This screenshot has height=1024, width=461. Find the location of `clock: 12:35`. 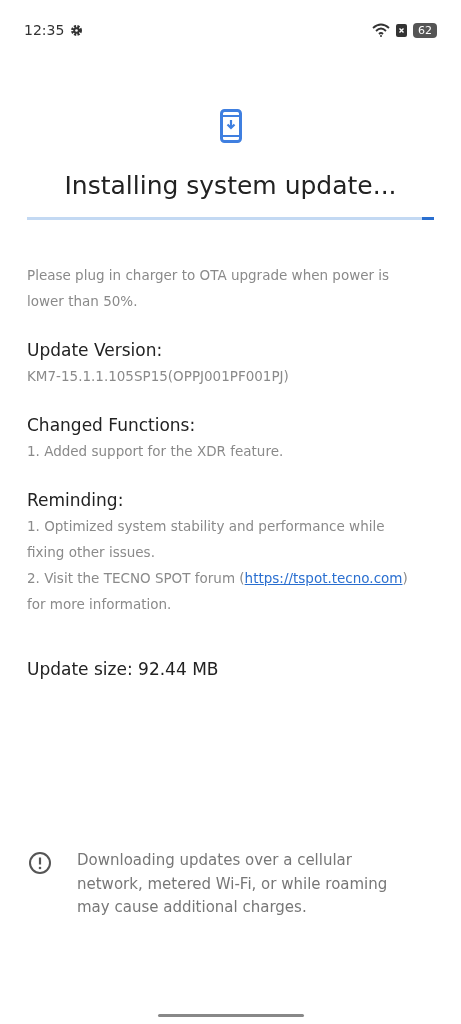

clock: 12:35 is located at coordinates (44, 30).